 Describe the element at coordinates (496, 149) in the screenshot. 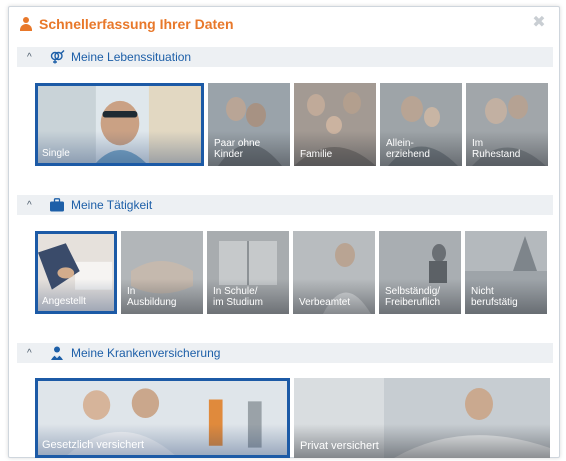

I see `tile-label: Im Ruhestand` at that location.